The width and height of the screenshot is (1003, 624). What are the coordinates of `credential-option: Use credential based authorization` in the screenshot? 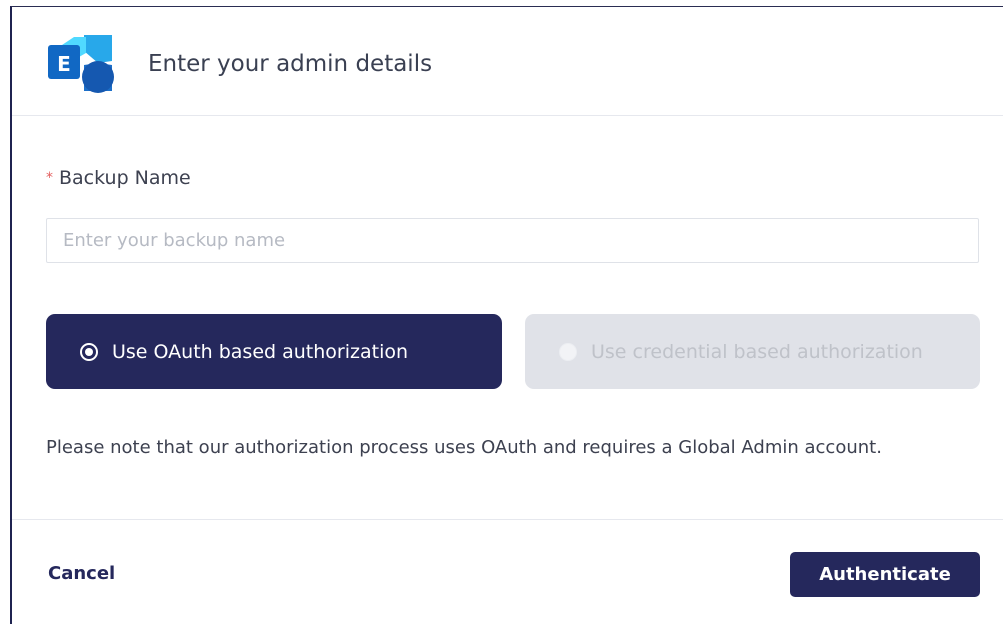 It's located at (752, 351).